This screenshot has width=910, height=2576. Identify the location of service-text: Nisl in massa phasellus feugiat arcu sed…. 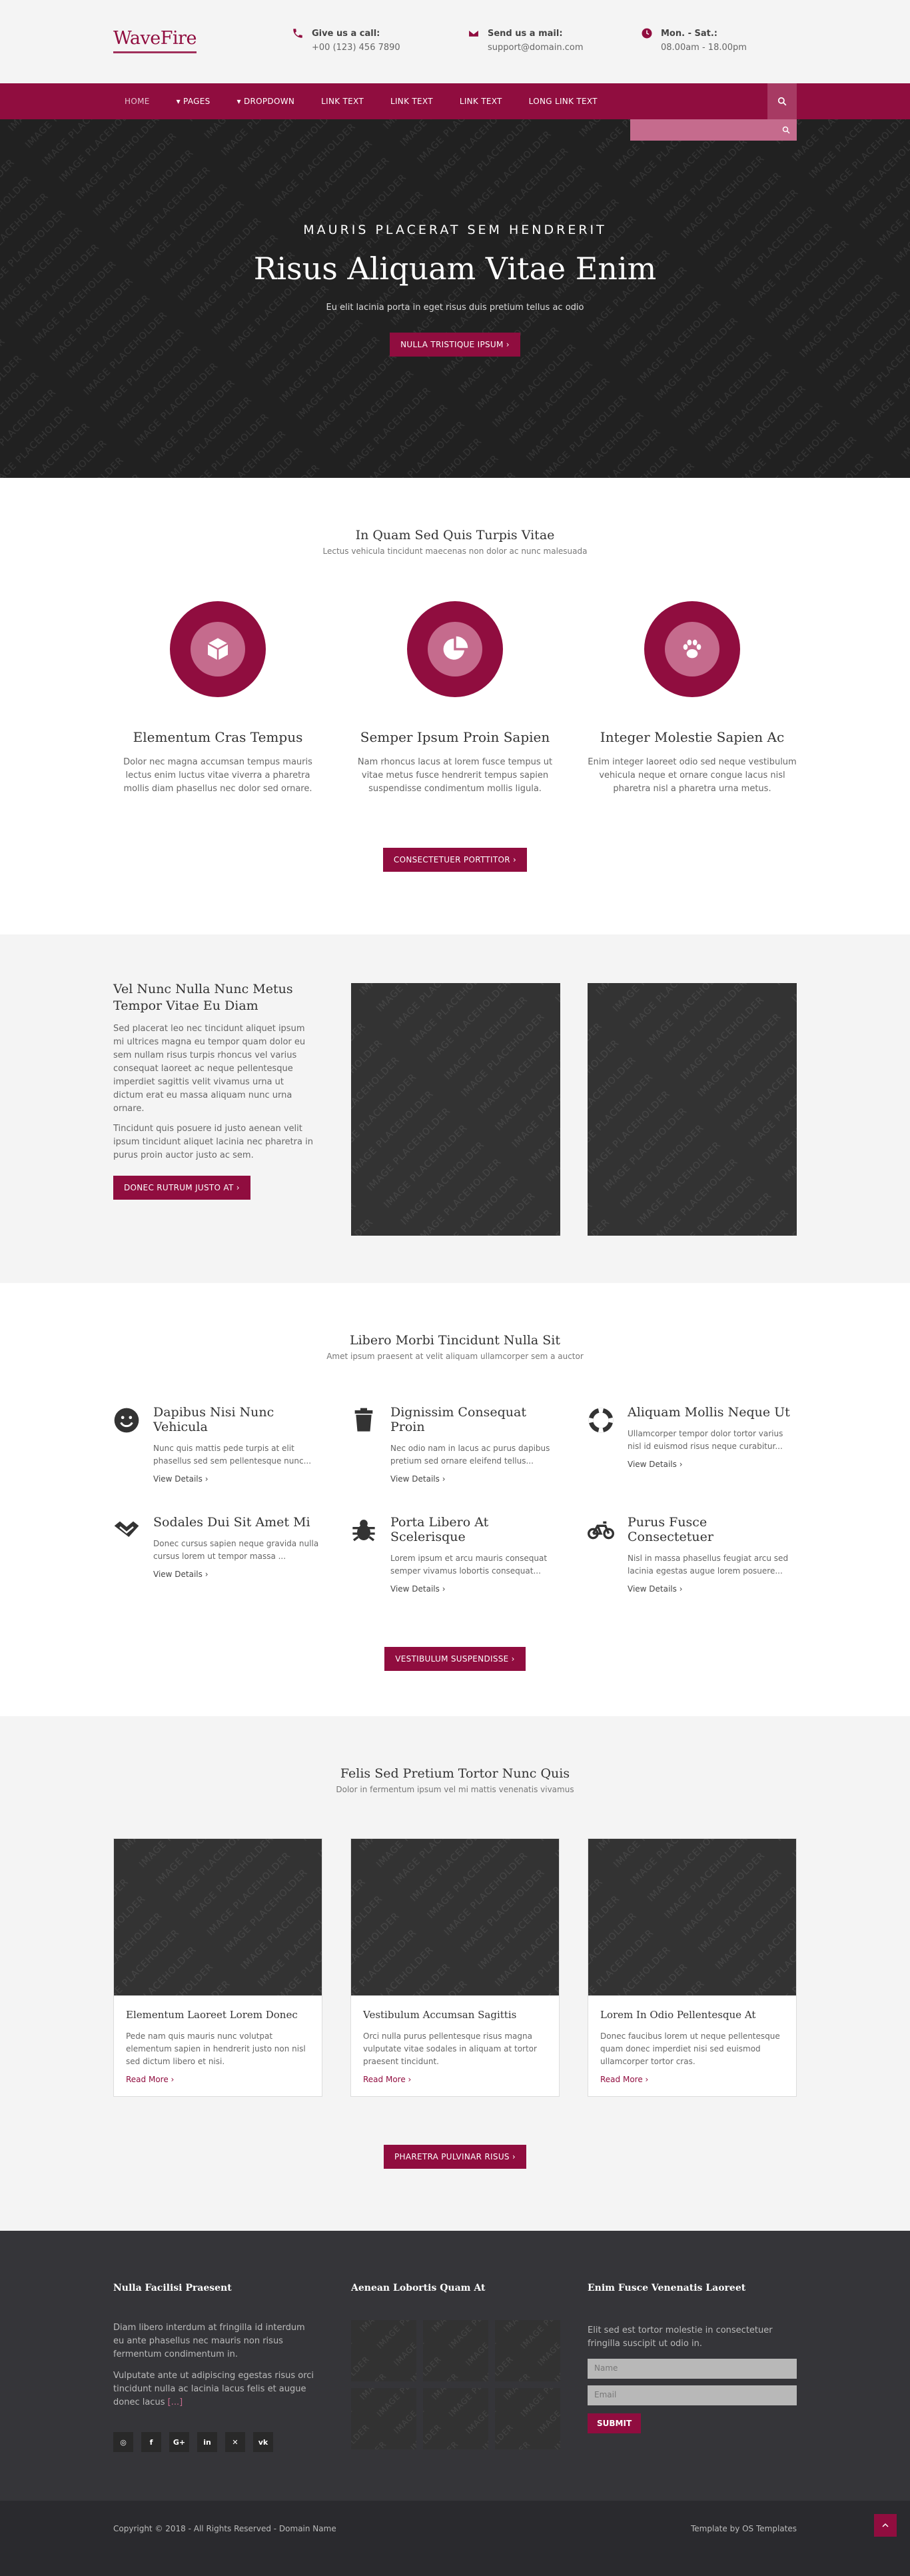
(708, 1565).